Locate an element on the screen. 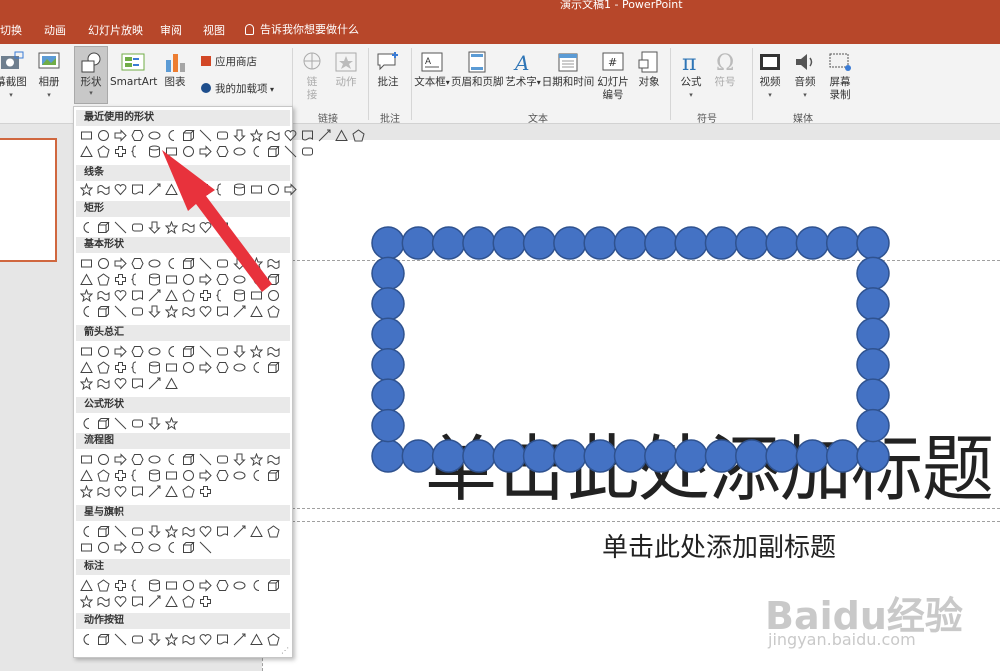  tab-animations: 动画 is located at coordinates (55, 30).